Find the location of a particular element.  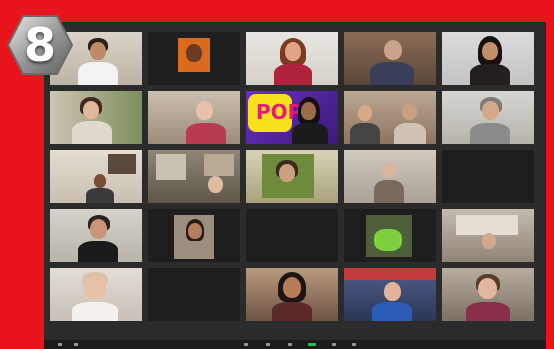

badge-number: 8 is located at coordinates (39, 45).